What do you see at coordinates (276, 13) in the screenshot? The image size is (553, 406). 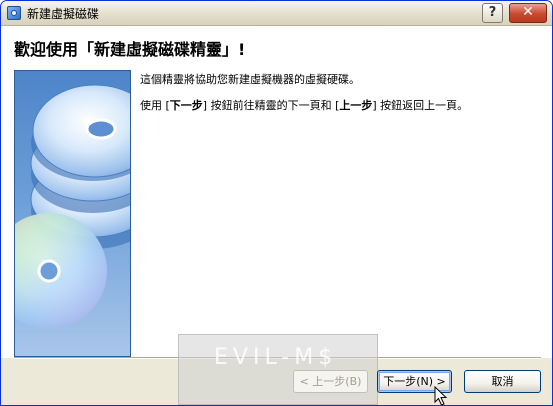 I see `title-bar: 新建虛擬磁碟 ? ✕` at bounding box center [276, 13].